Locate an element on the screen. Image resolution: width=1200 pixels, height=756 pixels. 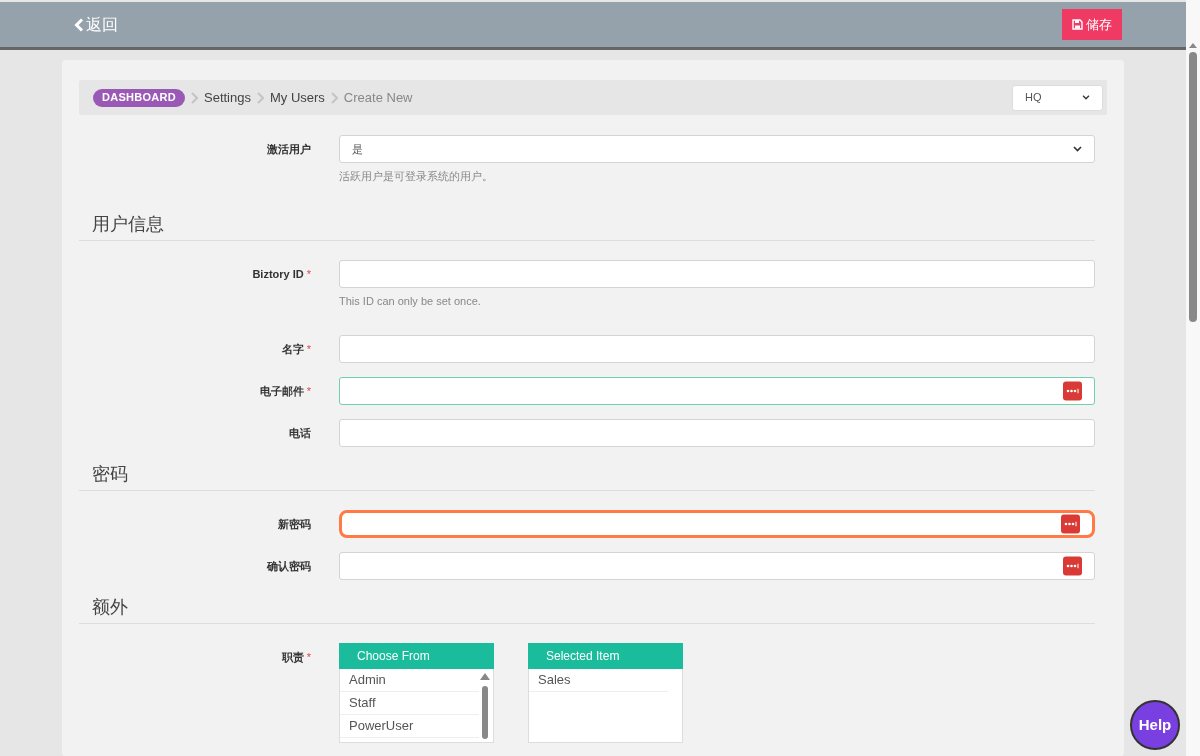
field-label: 电子邮件 is located at coordinates (281, 391).